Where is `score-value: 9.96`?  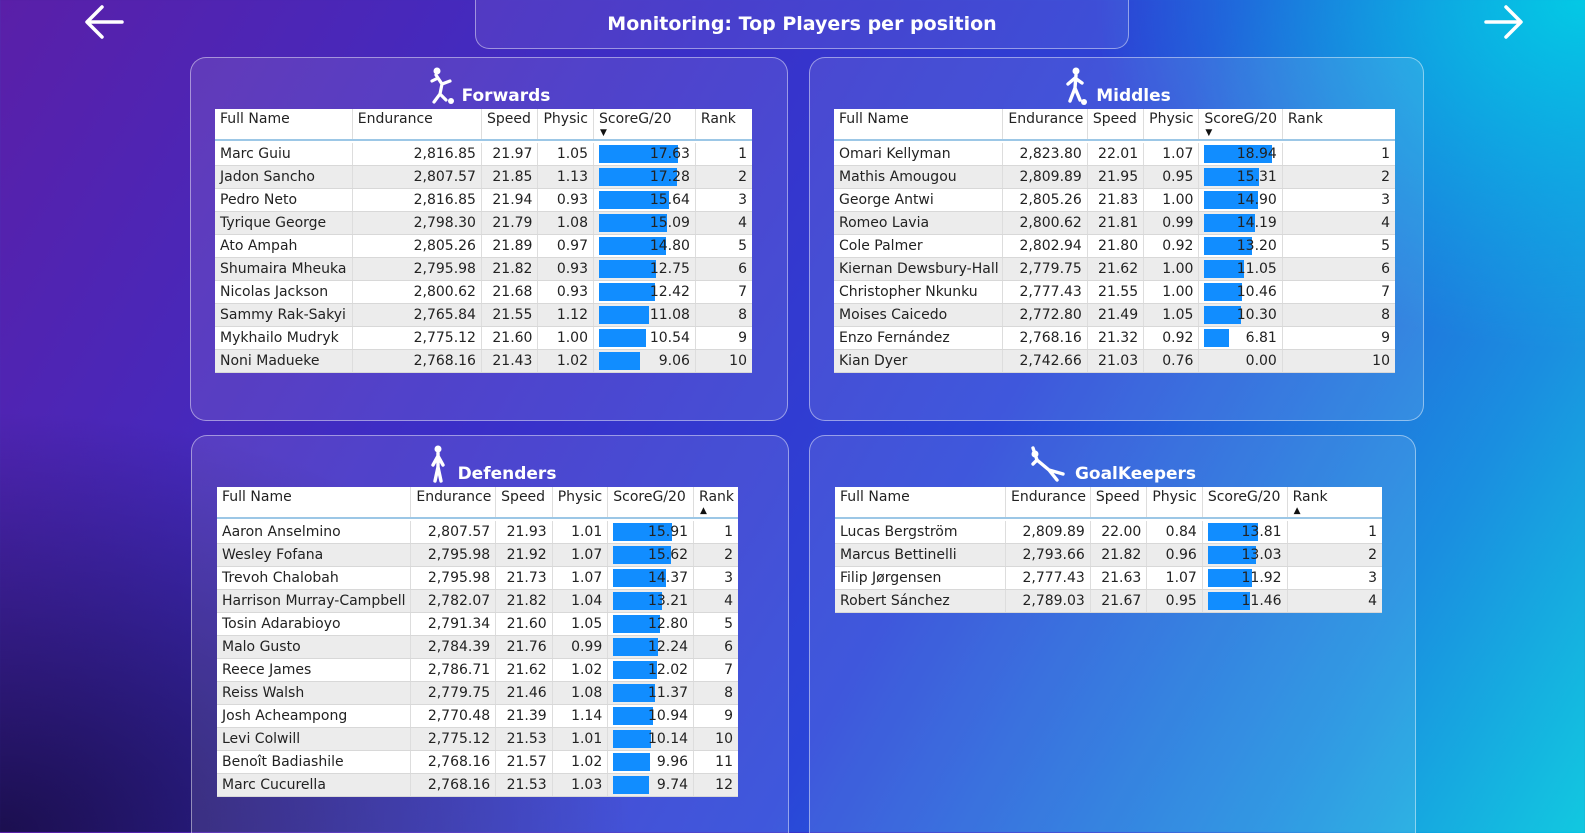 score-value: 9.96 is located at coordinates (672, 762).